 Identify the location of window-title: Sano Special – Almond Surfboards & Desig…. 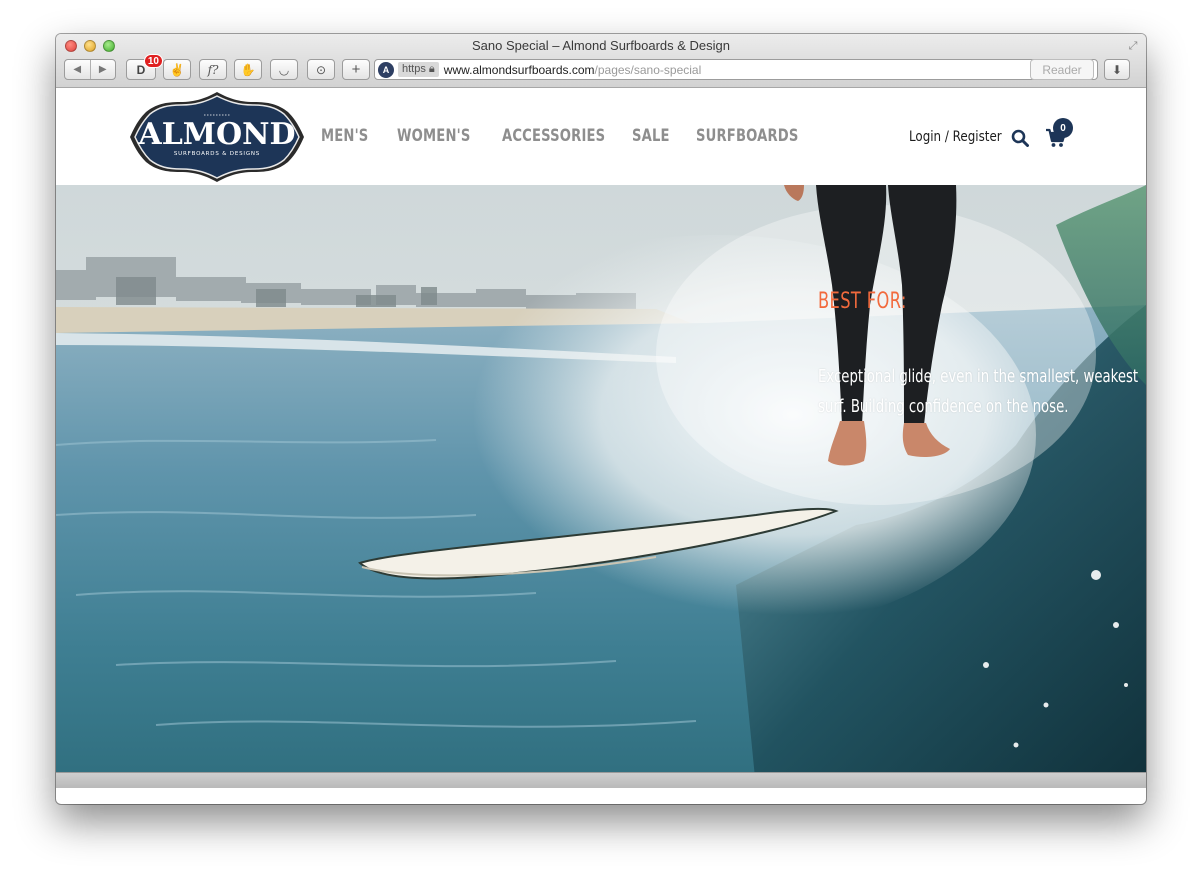
(601, 45).